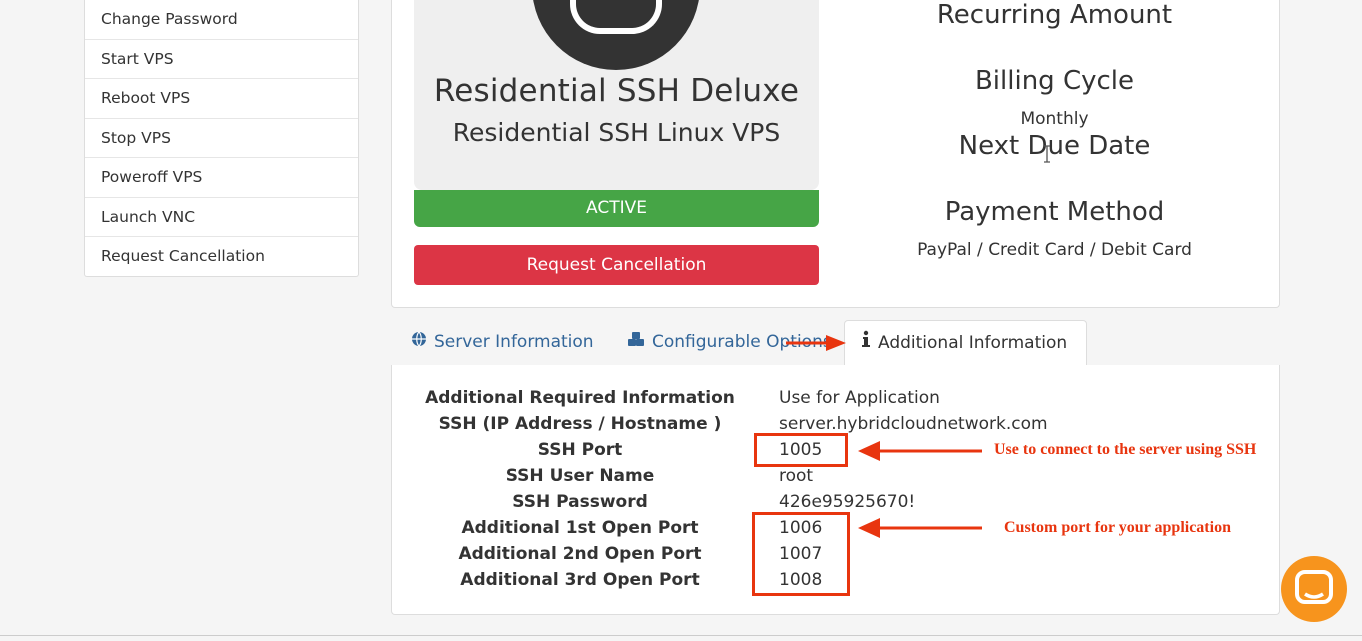 The width and height of the screenshot is (1362, 641). What do you see at coordinates (221, 99) in the screenshot?
I see `sidebar-item-reboot-vps: Reboot VPS` at bounding box center [221, 99].